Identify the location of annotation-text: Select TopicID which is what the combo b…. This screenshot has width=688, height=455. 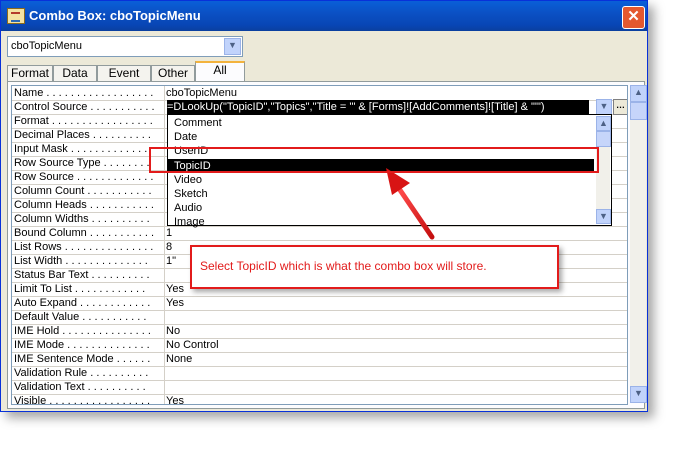
(343, 266).